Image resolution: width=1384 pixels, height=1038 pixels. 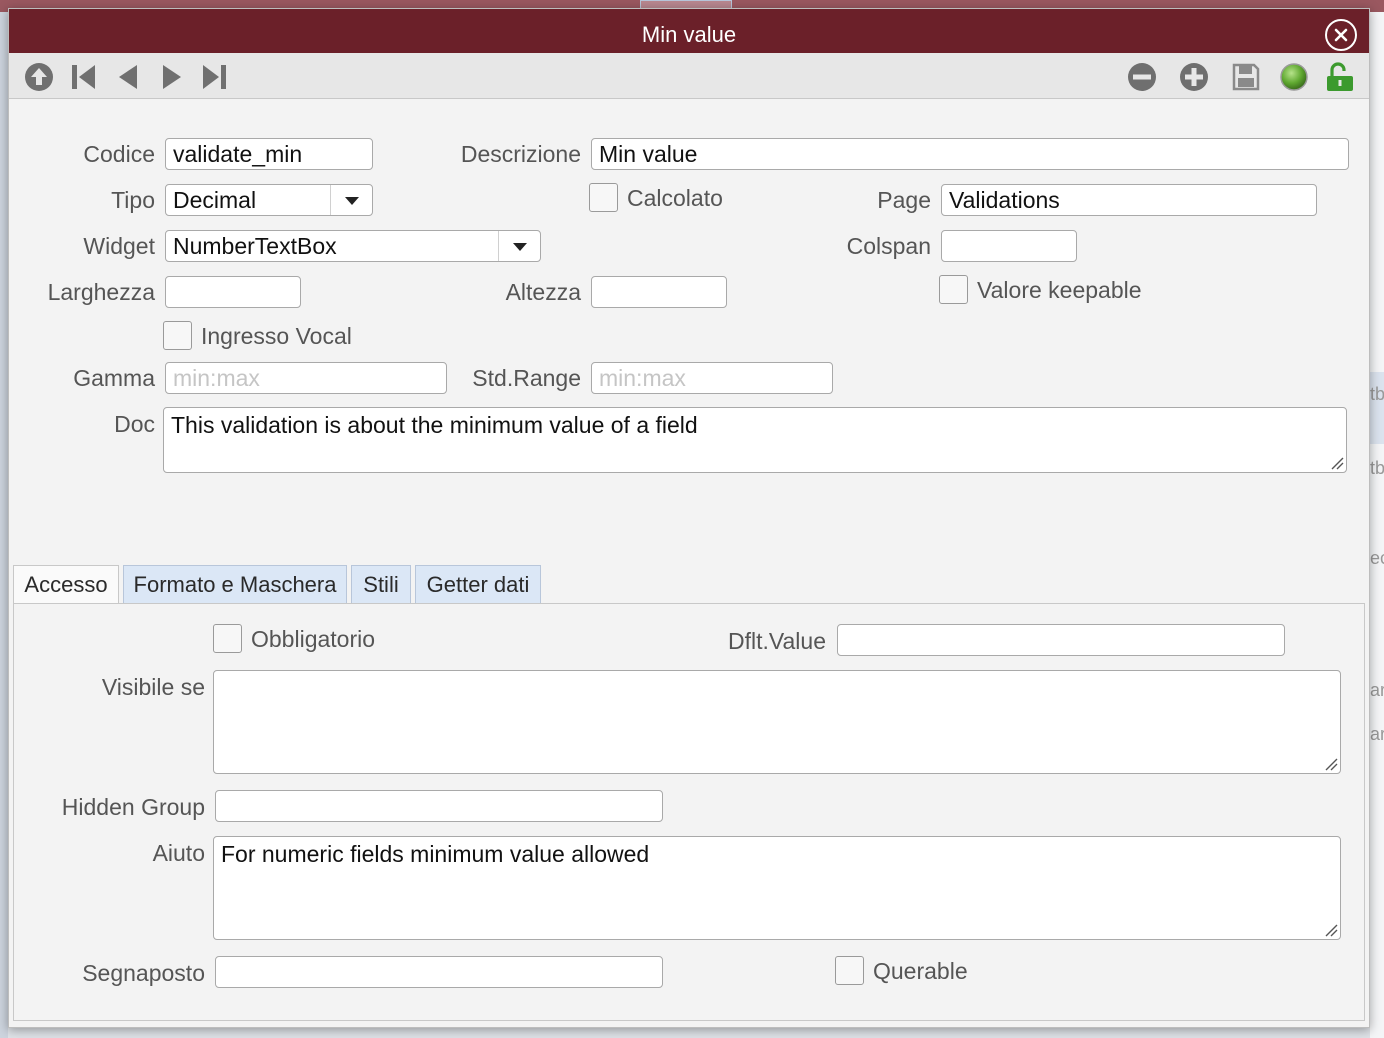 What do you see at coordinates (776, 641) in the screenshot?
I see `dflt-value-label: Dflt.Value` at bounding box center [776, 641].